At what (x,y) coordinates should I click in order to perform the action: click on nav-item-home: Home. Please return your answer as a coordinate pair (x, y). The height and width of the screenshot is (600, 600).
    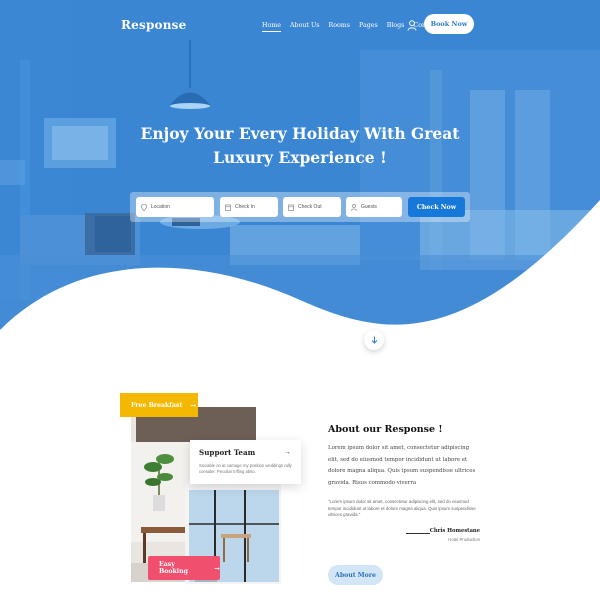
    Looking at the image, I should click on (271, 27).